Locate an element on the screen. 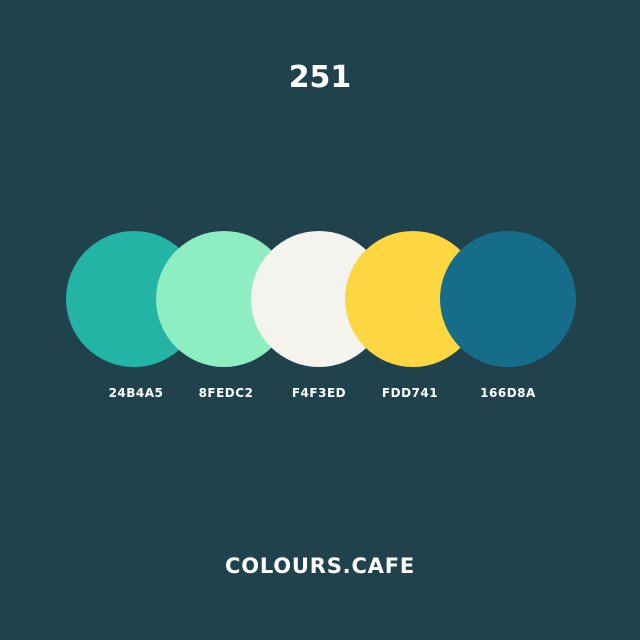 The image size is (640, 640). color-swatch is located at coordinates (508, 299).